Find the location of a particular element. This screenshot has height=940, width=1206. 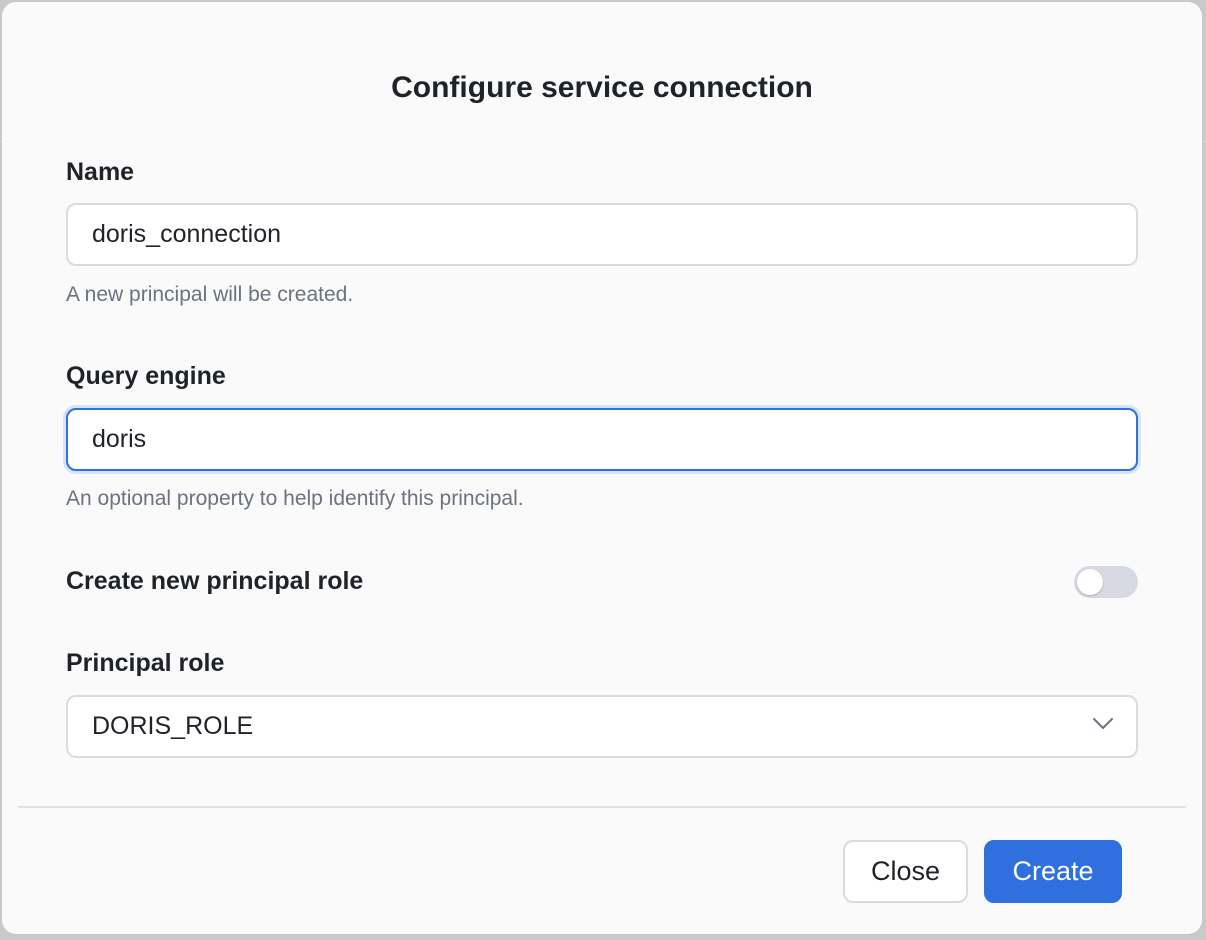

name-hint: A new principal will be created. is located at coordinates (210, 294).